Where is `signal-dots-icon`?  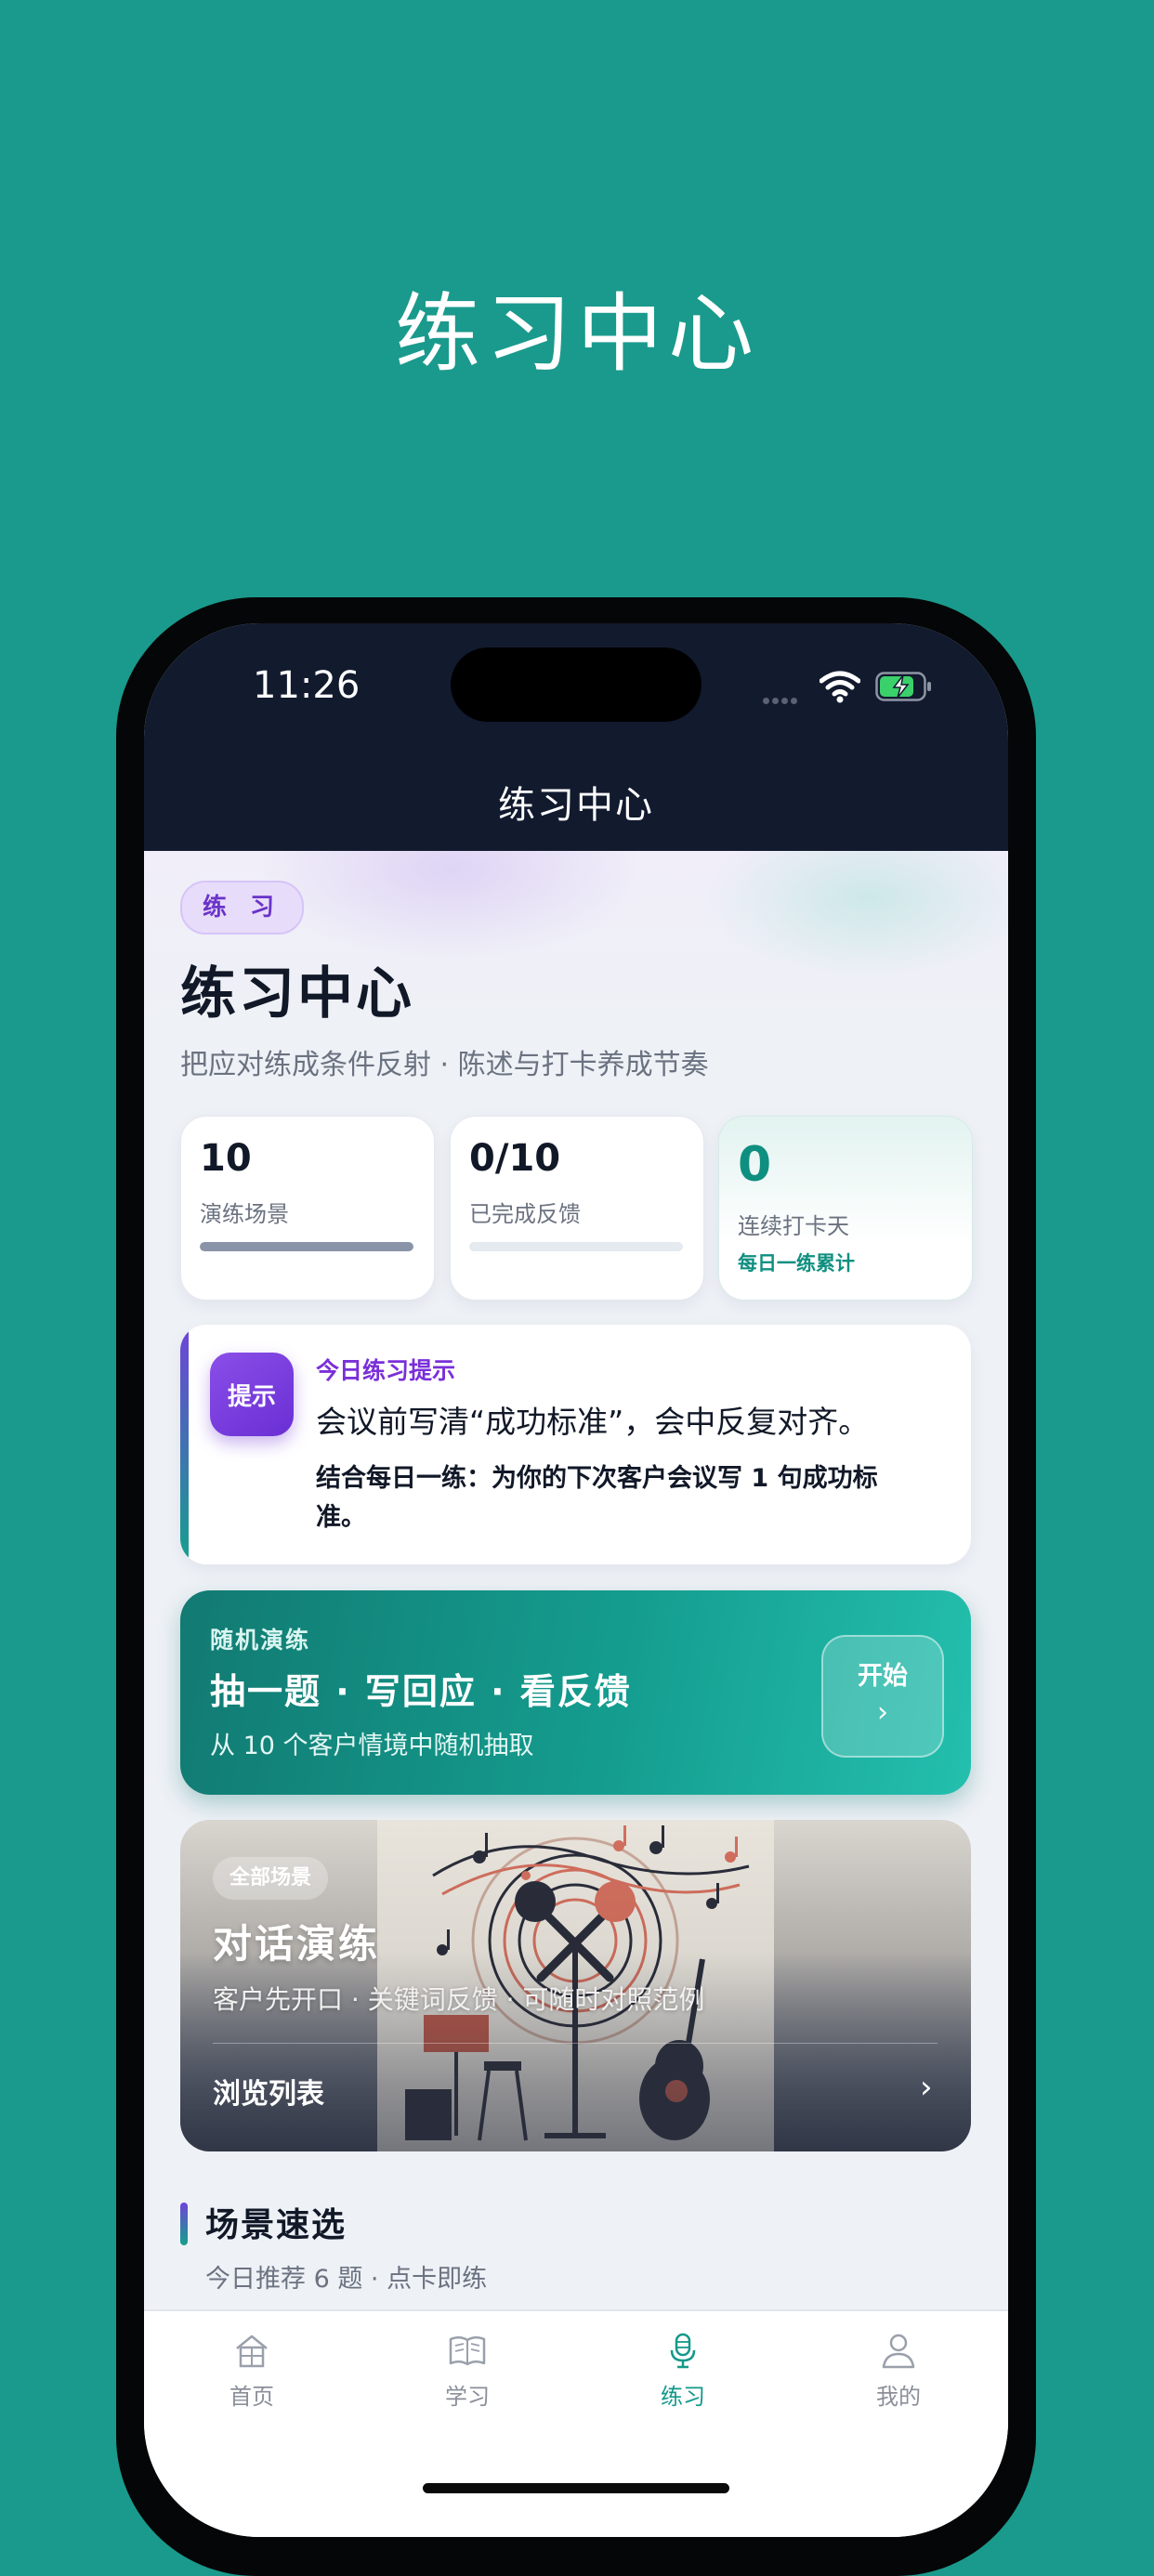
signal-dots-icon is located at coordinates (785, 697).